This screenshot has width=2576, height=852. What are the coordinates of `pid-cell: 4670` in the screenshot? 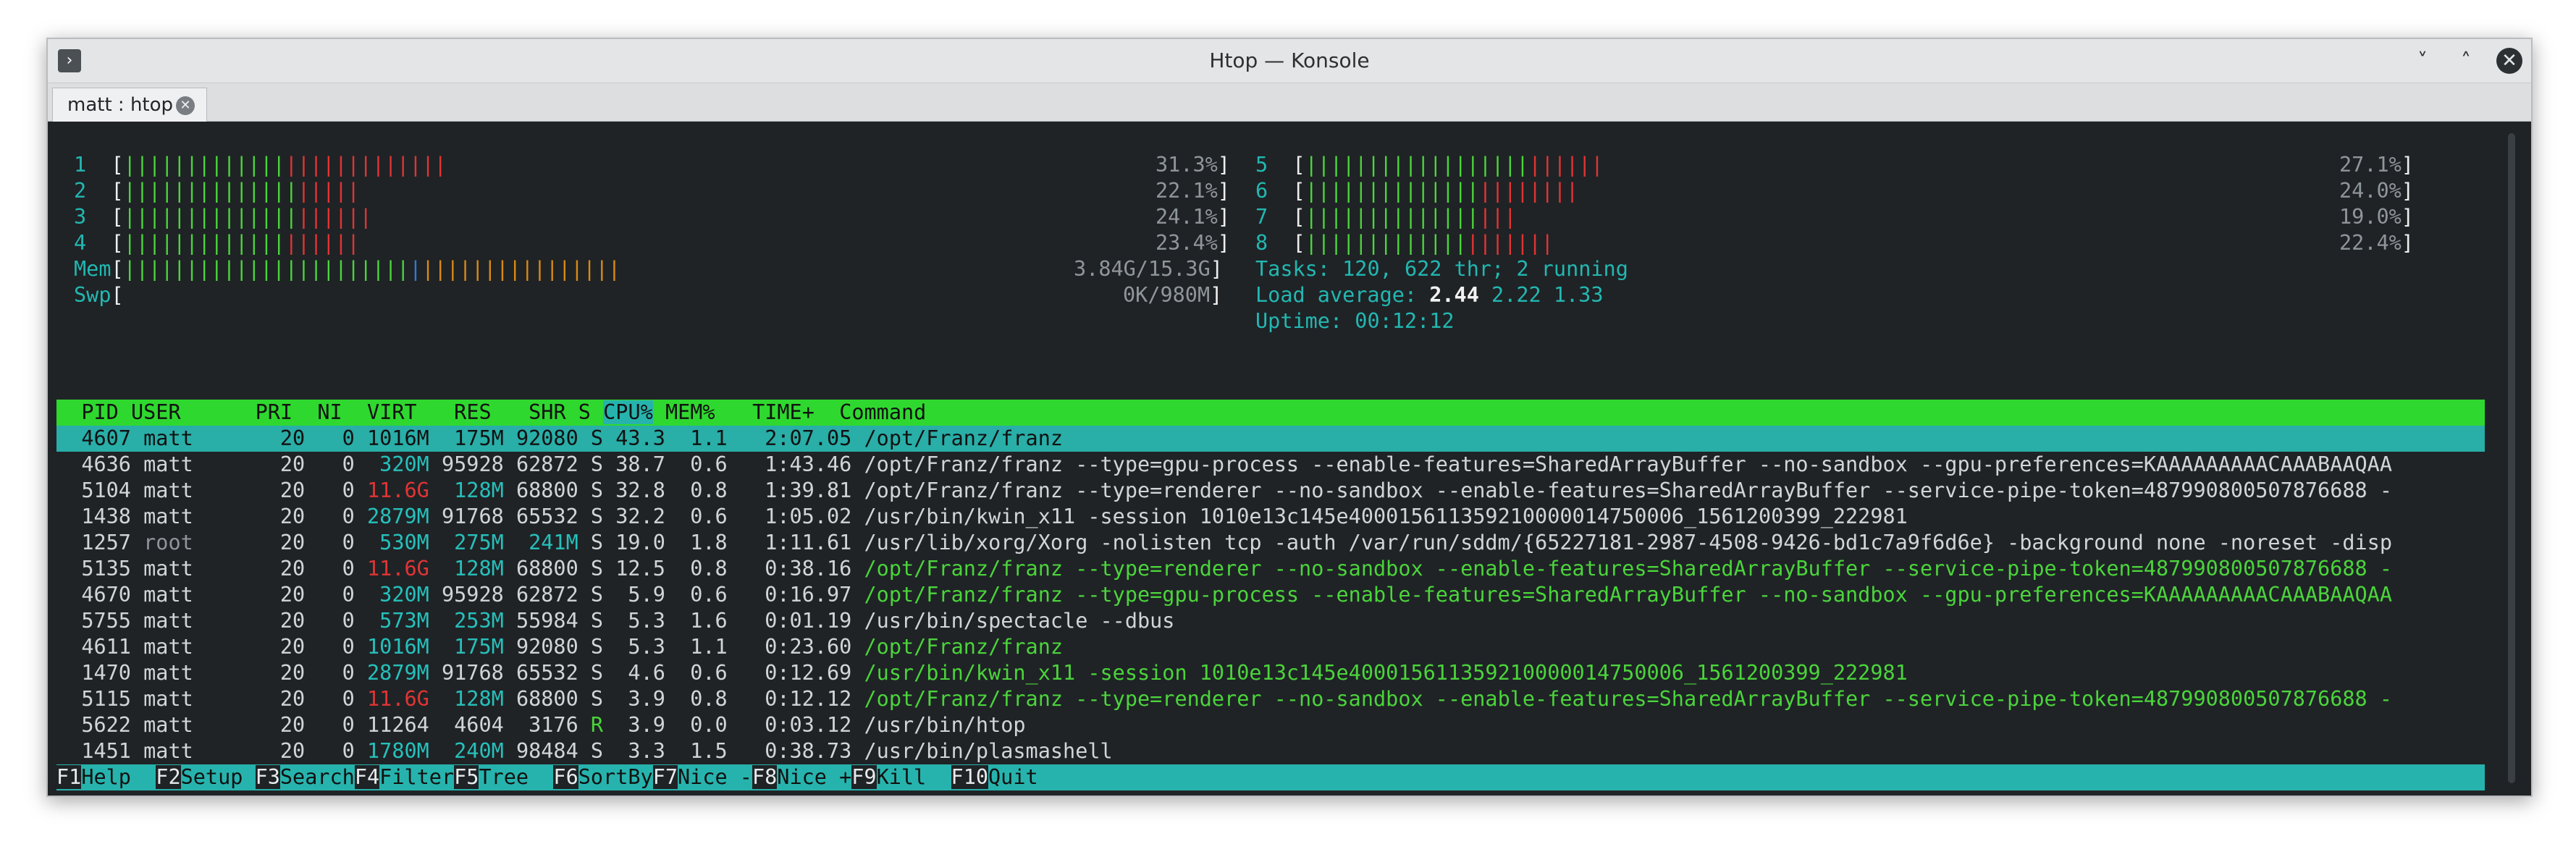 It's located at (93, 595).